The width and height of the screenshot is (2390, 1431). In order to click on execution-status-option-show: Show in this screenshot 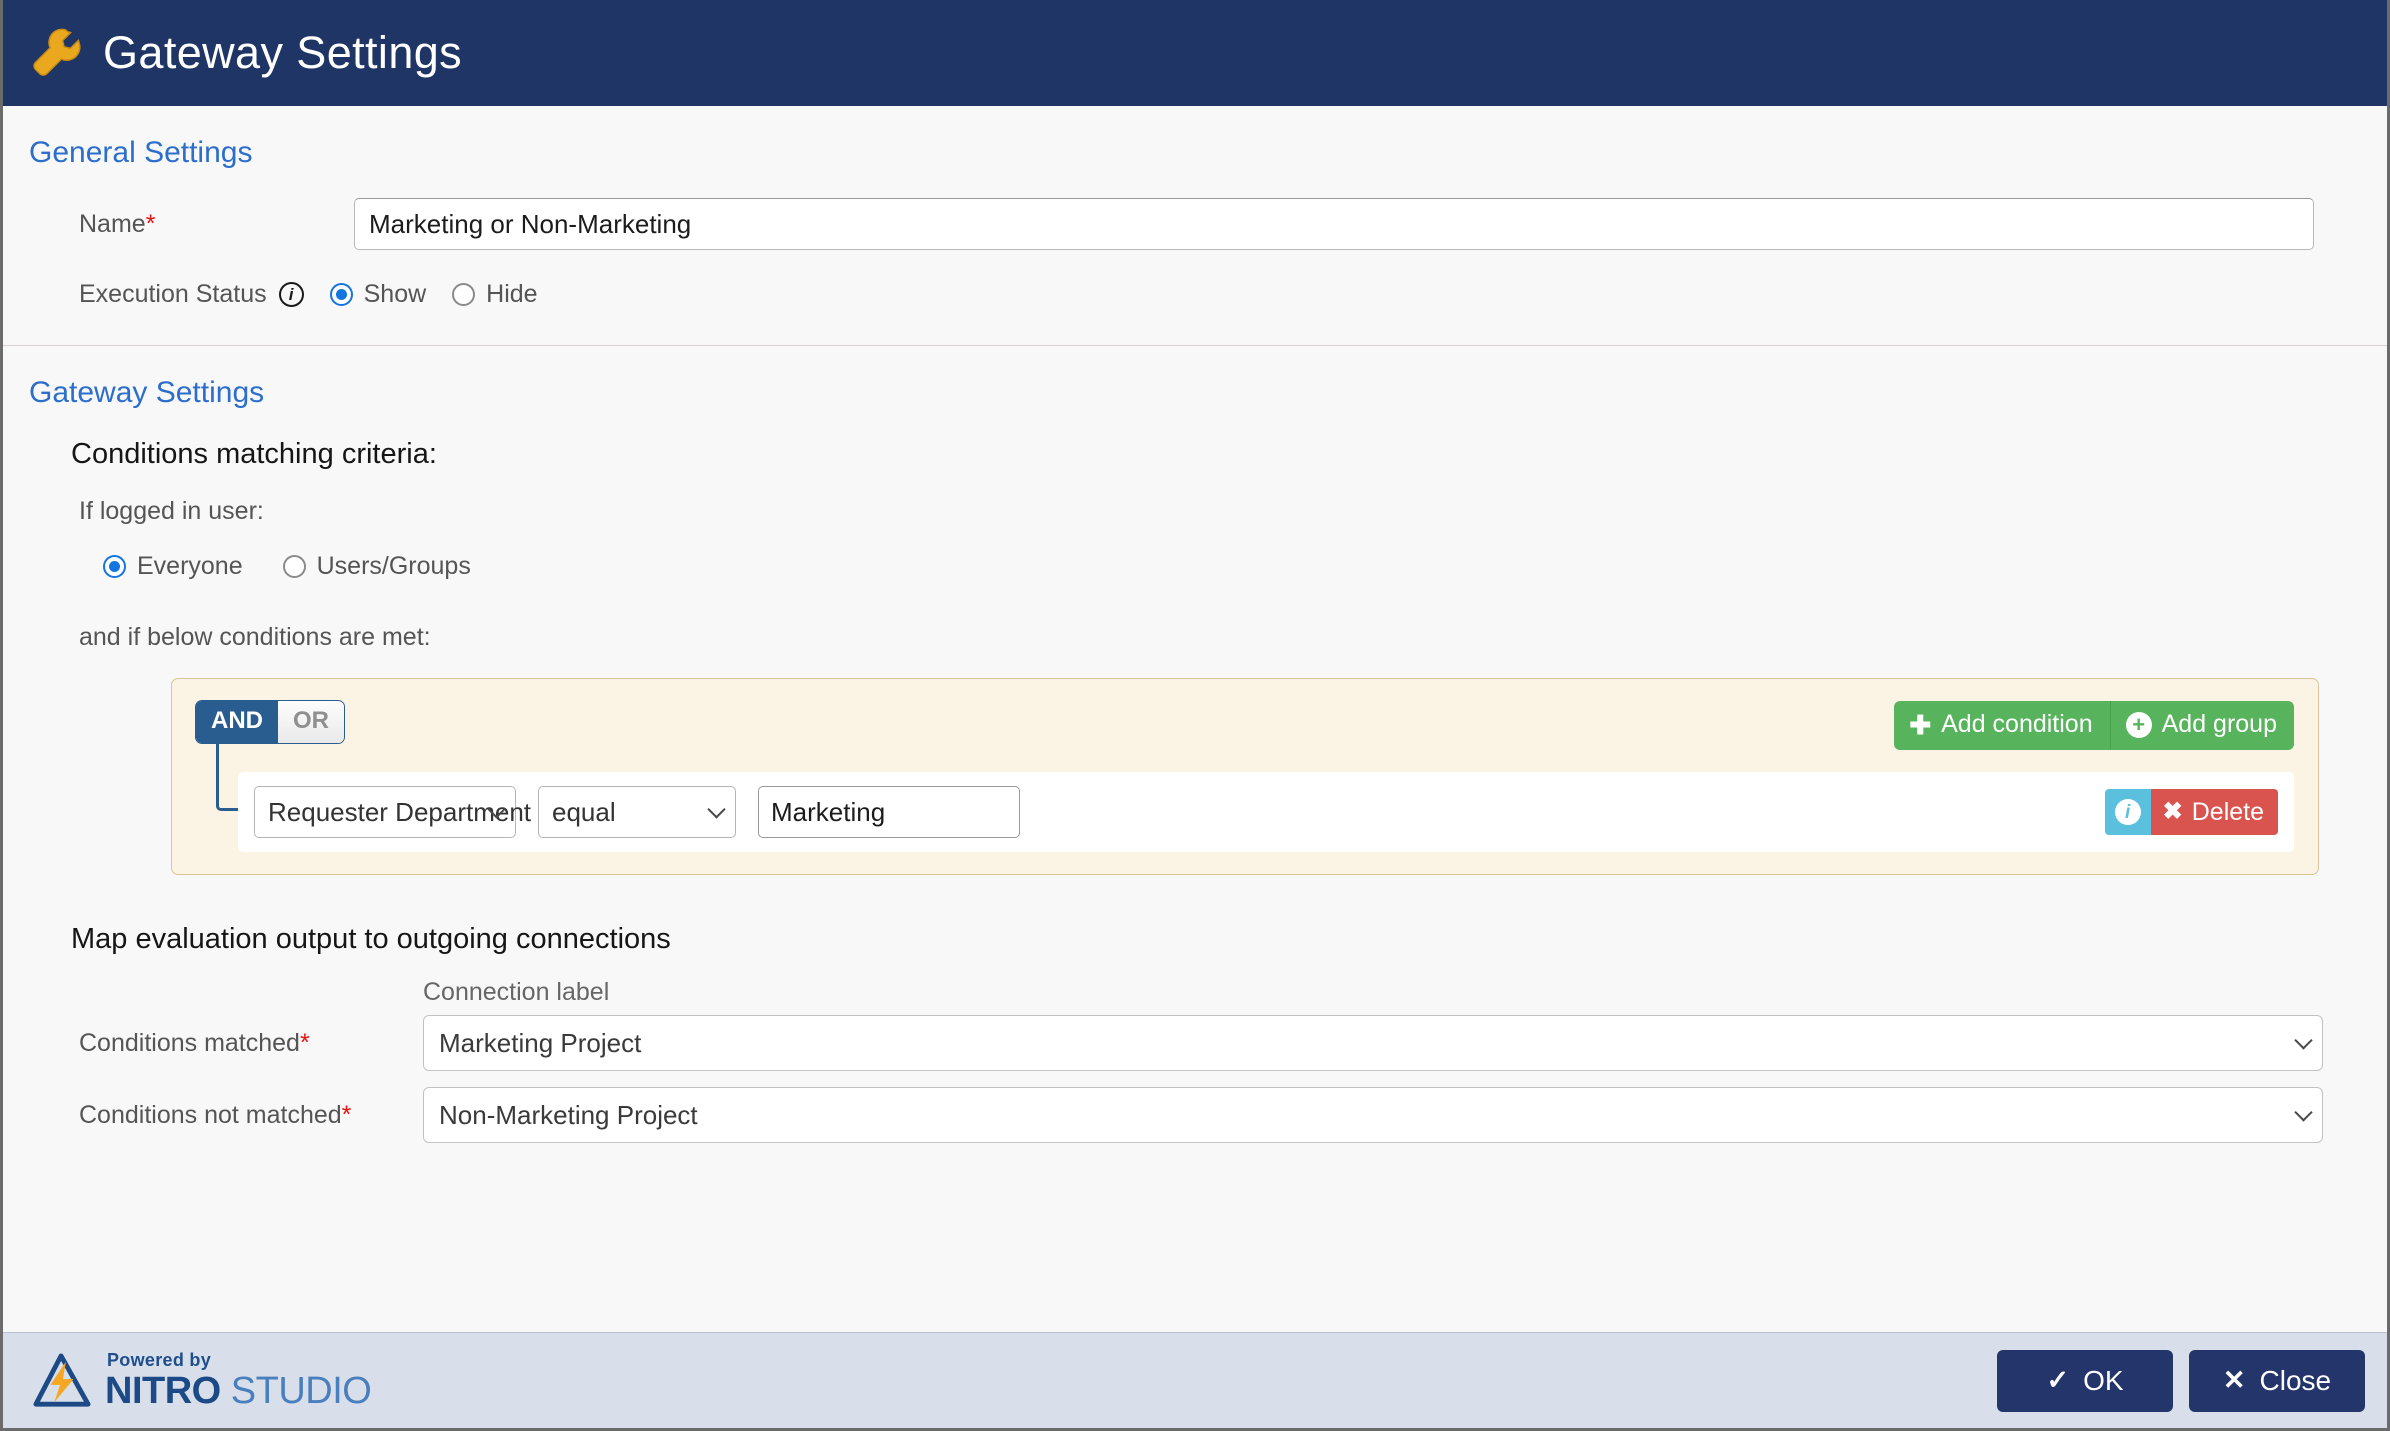, I will do `click(378, 294)`.